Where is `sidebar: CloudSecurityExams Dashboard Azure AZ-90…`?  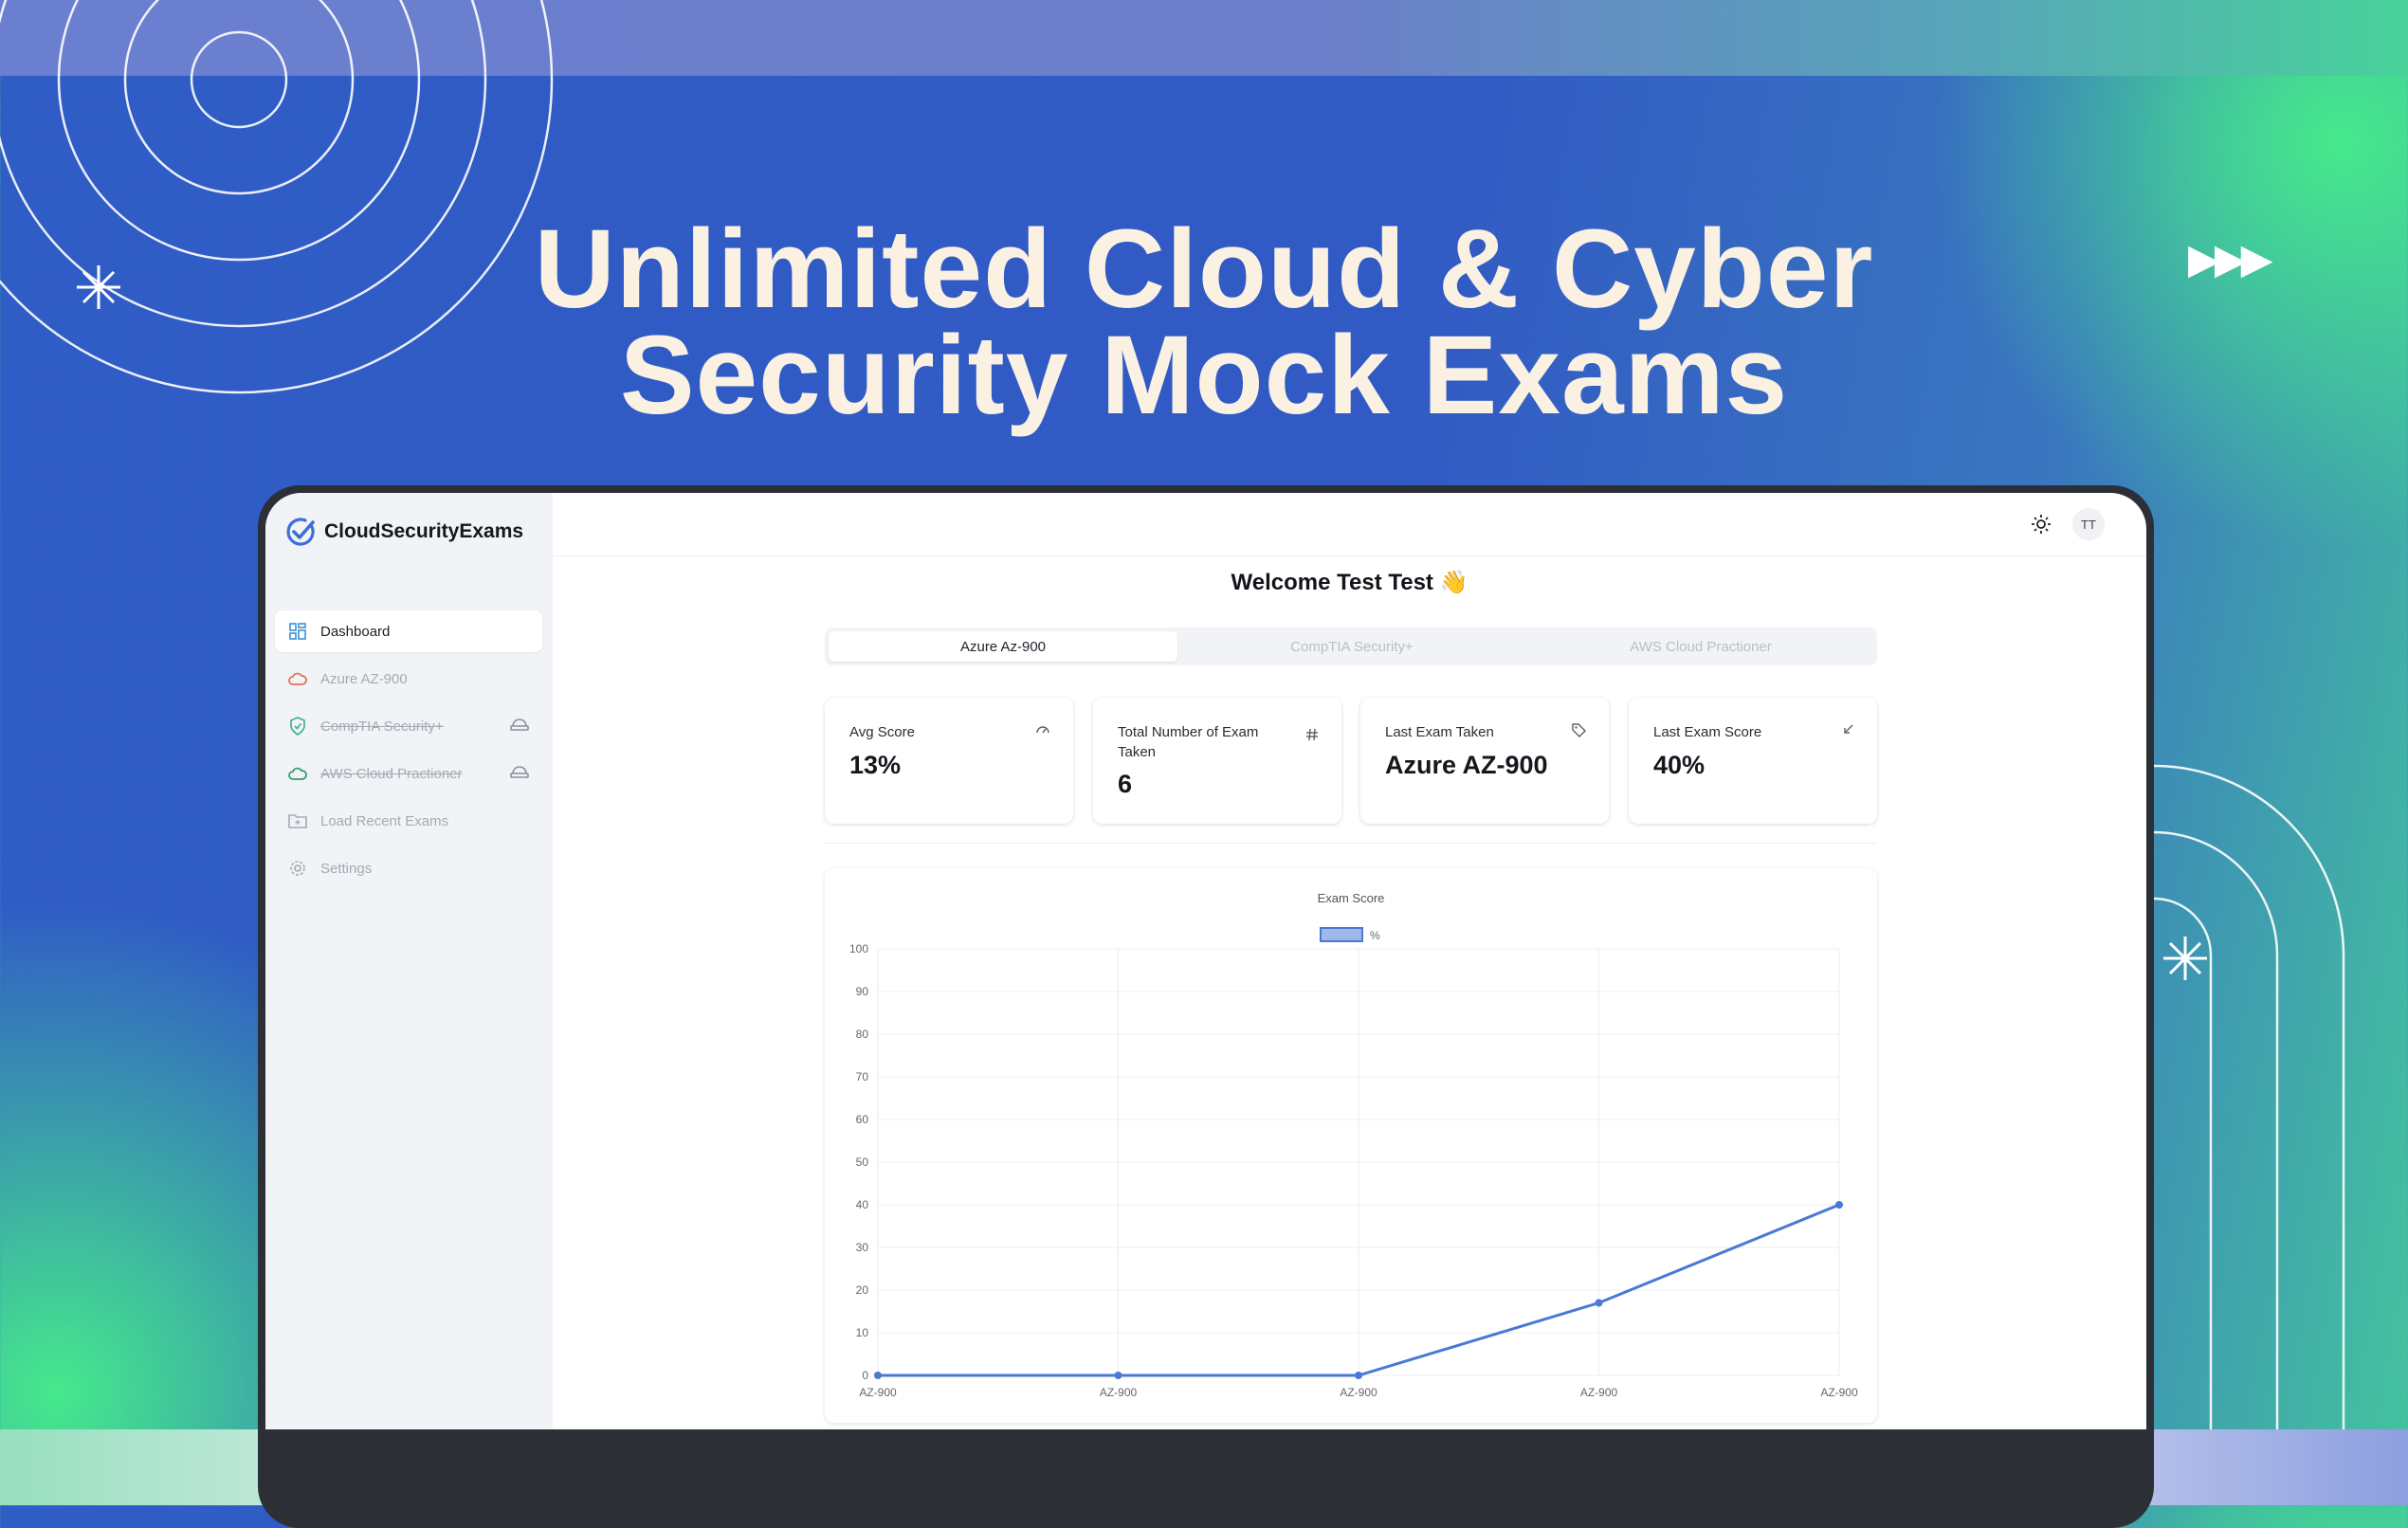 sidebar: CloudSecurityExams Dashboard Azure AZ-90… is located at coordinates (409, 961).